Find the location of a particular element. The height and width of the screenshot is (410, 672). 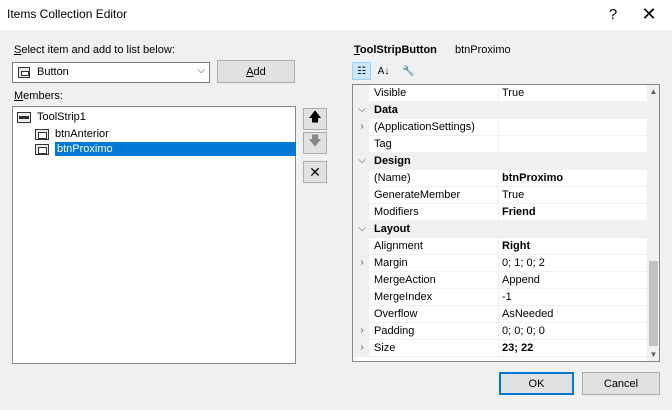

delete-icon: ✕ is located at coordinates (315, 171).